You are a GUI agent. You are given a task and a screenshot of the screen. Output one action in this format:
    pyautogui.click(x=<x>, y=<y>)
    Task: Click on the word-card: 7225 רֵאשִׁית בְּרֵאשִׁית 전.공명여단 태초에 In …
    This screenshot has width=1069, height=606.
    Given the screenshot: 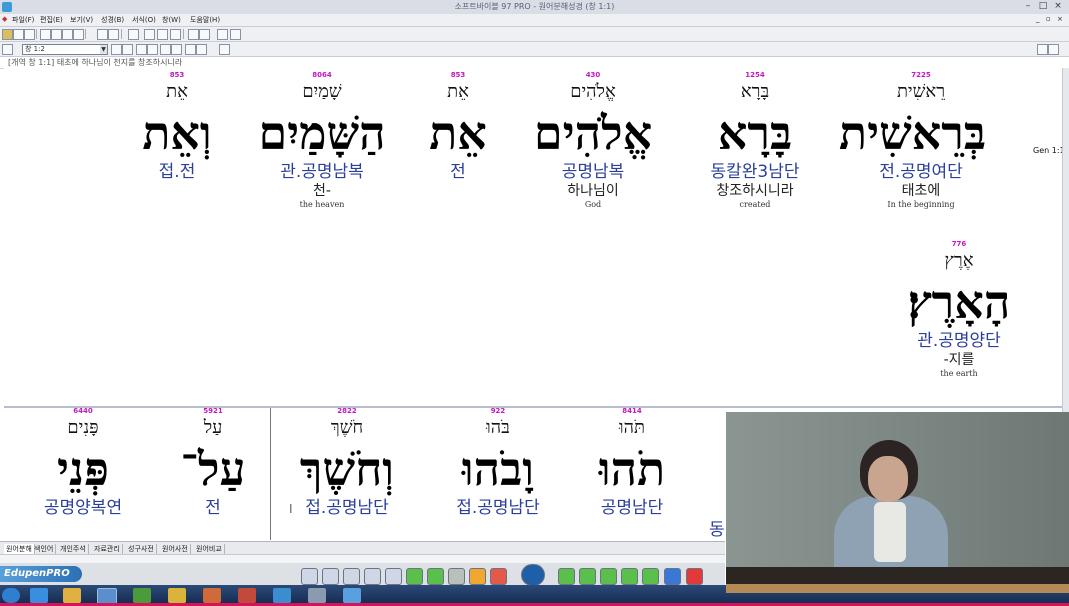 What is the action you would take?
    pyautogui.click(x=912, y=140)
    